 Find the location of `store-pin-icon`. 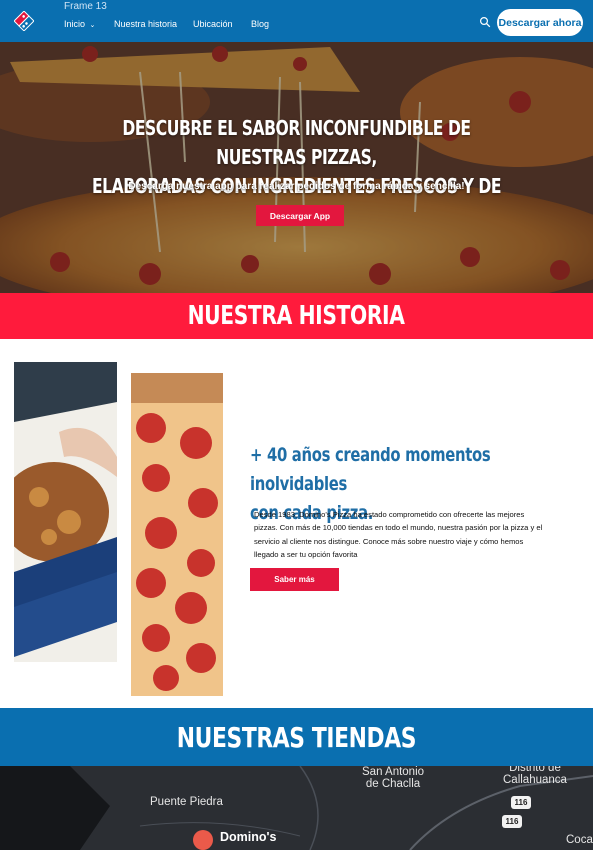

store-pin-icon is located at coordinates (203, 840).